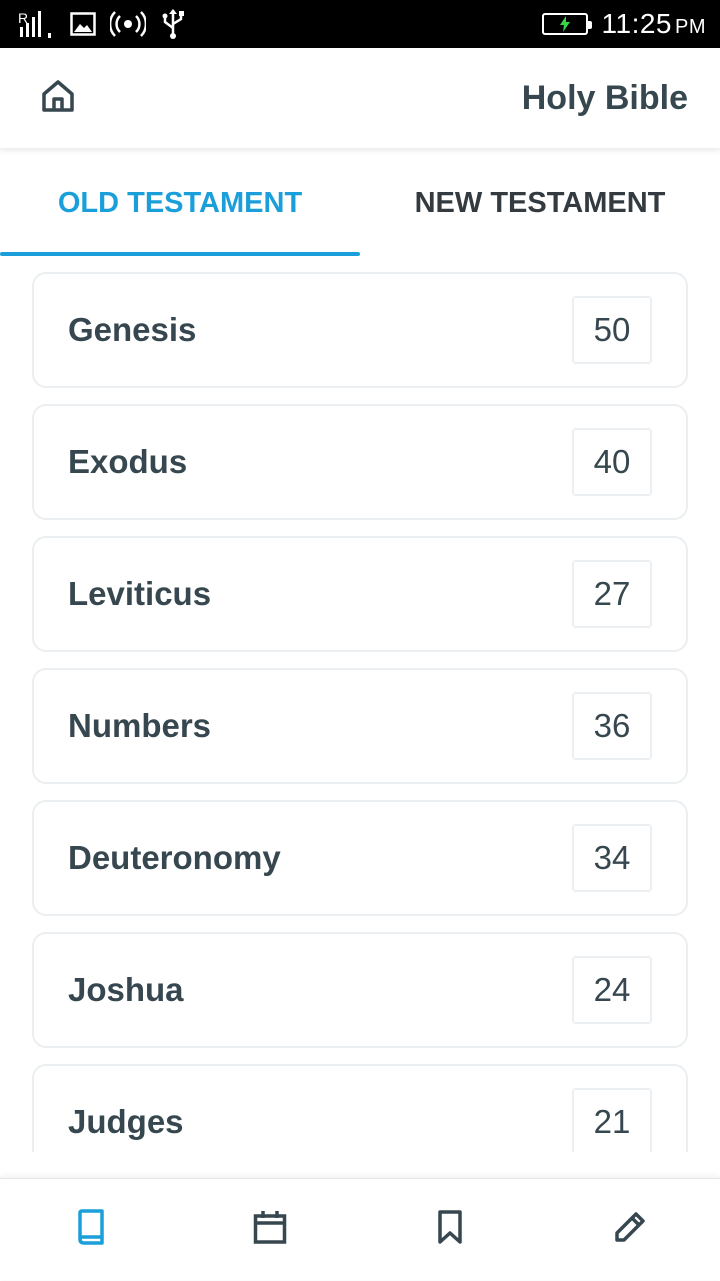  I want to click on clock-ampm: PM, so click(690, 27).